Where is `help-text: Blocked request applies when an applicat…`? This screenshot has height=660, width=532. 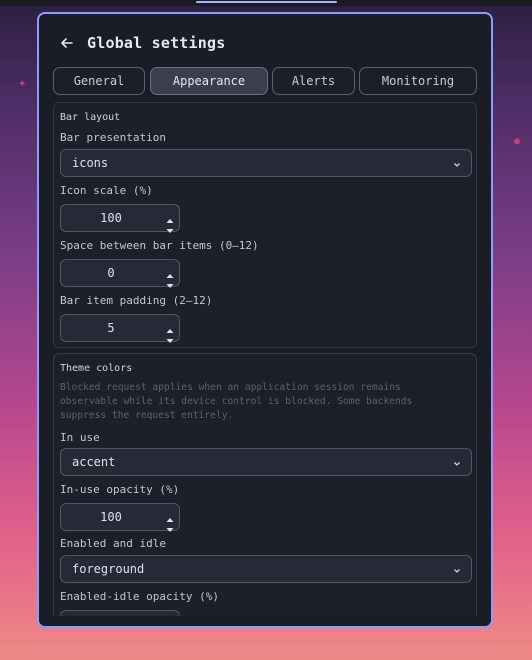 help-text: Blocked request applies when an applicat… is located at coordinates (236, 401).